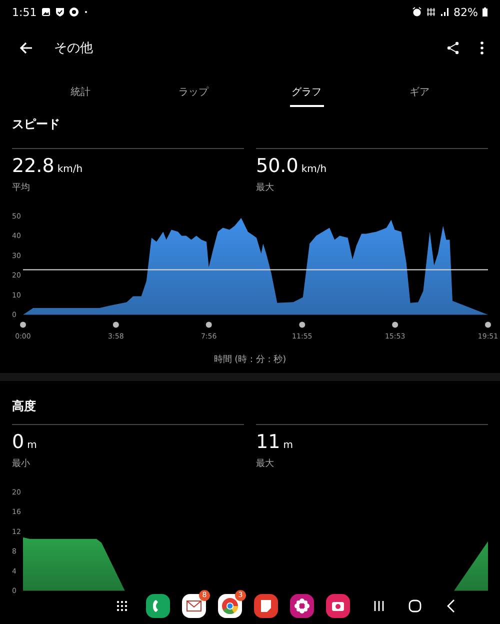 This screenshot has height=624, width=500. What do you see at coordinates (266, 606) in the screenshot?
I see `note-icon` at bounding box center [266, 606].